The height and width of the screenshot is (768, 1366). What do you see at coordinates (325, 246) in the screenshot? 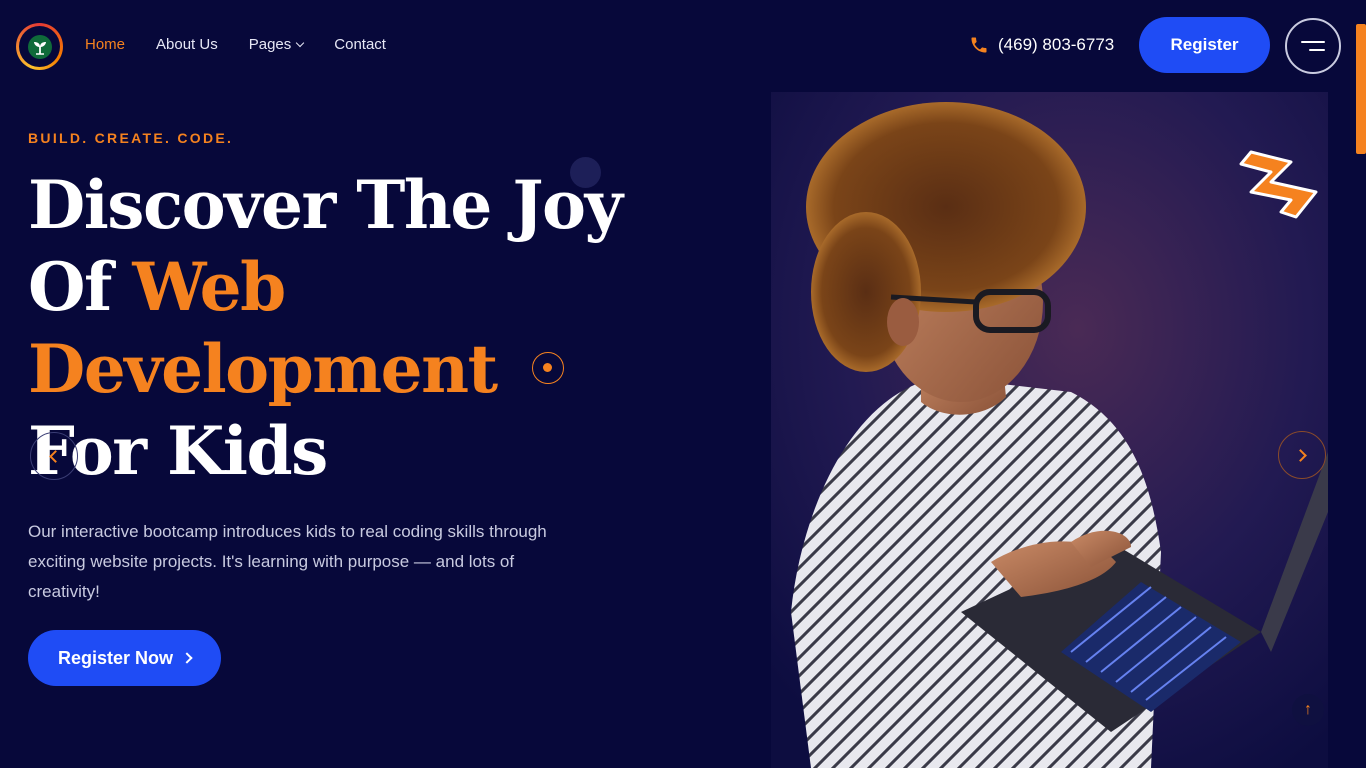
I see `headline-part: Discover The Joy Of` at bounding box center [325, 246].